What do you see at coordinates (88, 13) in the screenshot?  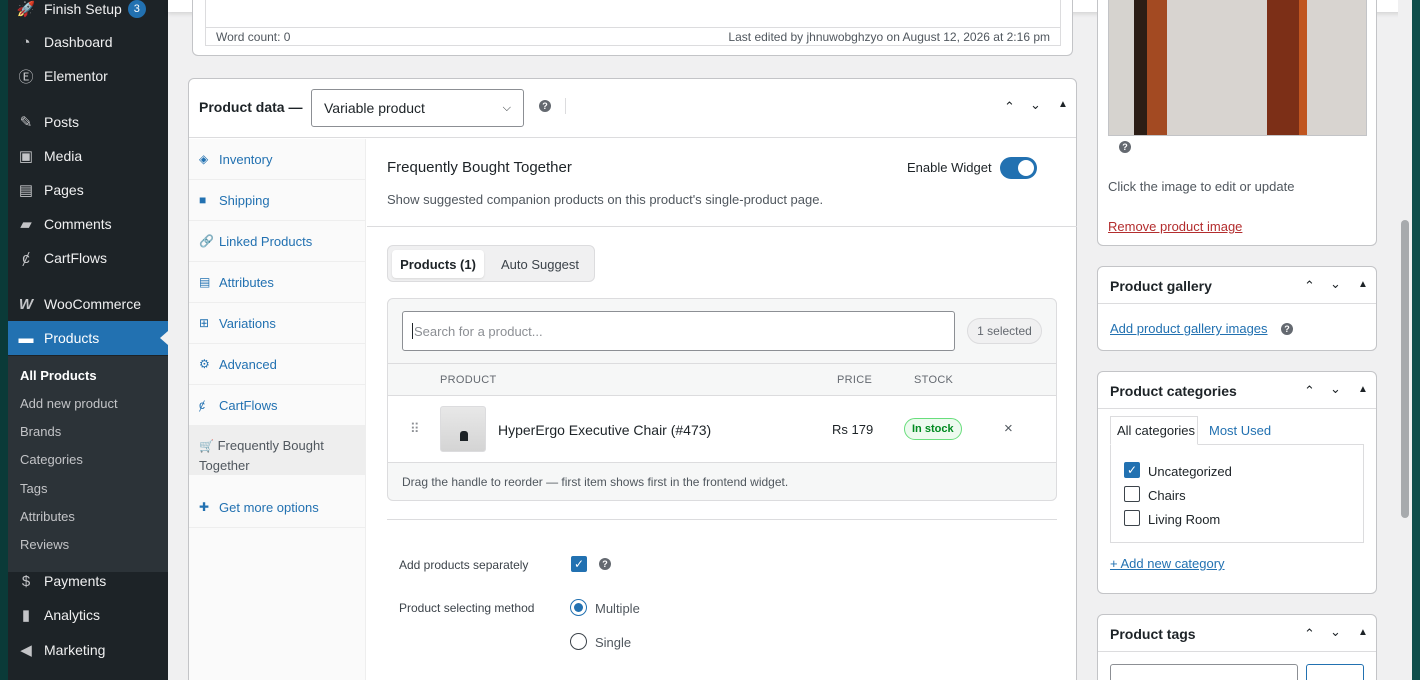 I see `menu-finish-setup: 🚀 Finish Setup 3` at bounding box center [88, 13].